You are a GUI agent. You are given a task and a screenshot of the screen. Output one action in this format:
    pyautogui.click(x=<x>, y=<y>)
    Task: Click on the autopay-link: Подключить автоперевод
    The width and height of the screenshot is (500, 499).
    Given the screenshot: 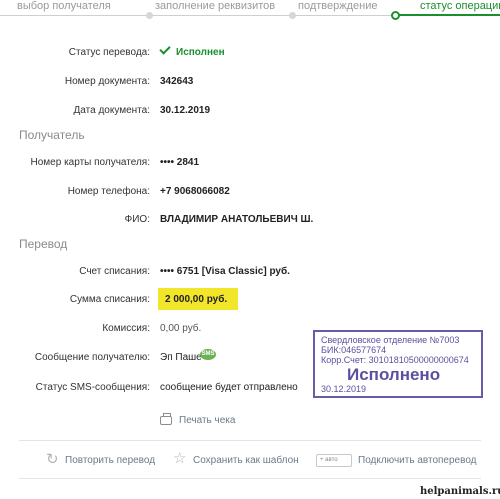 What is the action you would take?
    pyautogui.click(x=417, y=460)
    